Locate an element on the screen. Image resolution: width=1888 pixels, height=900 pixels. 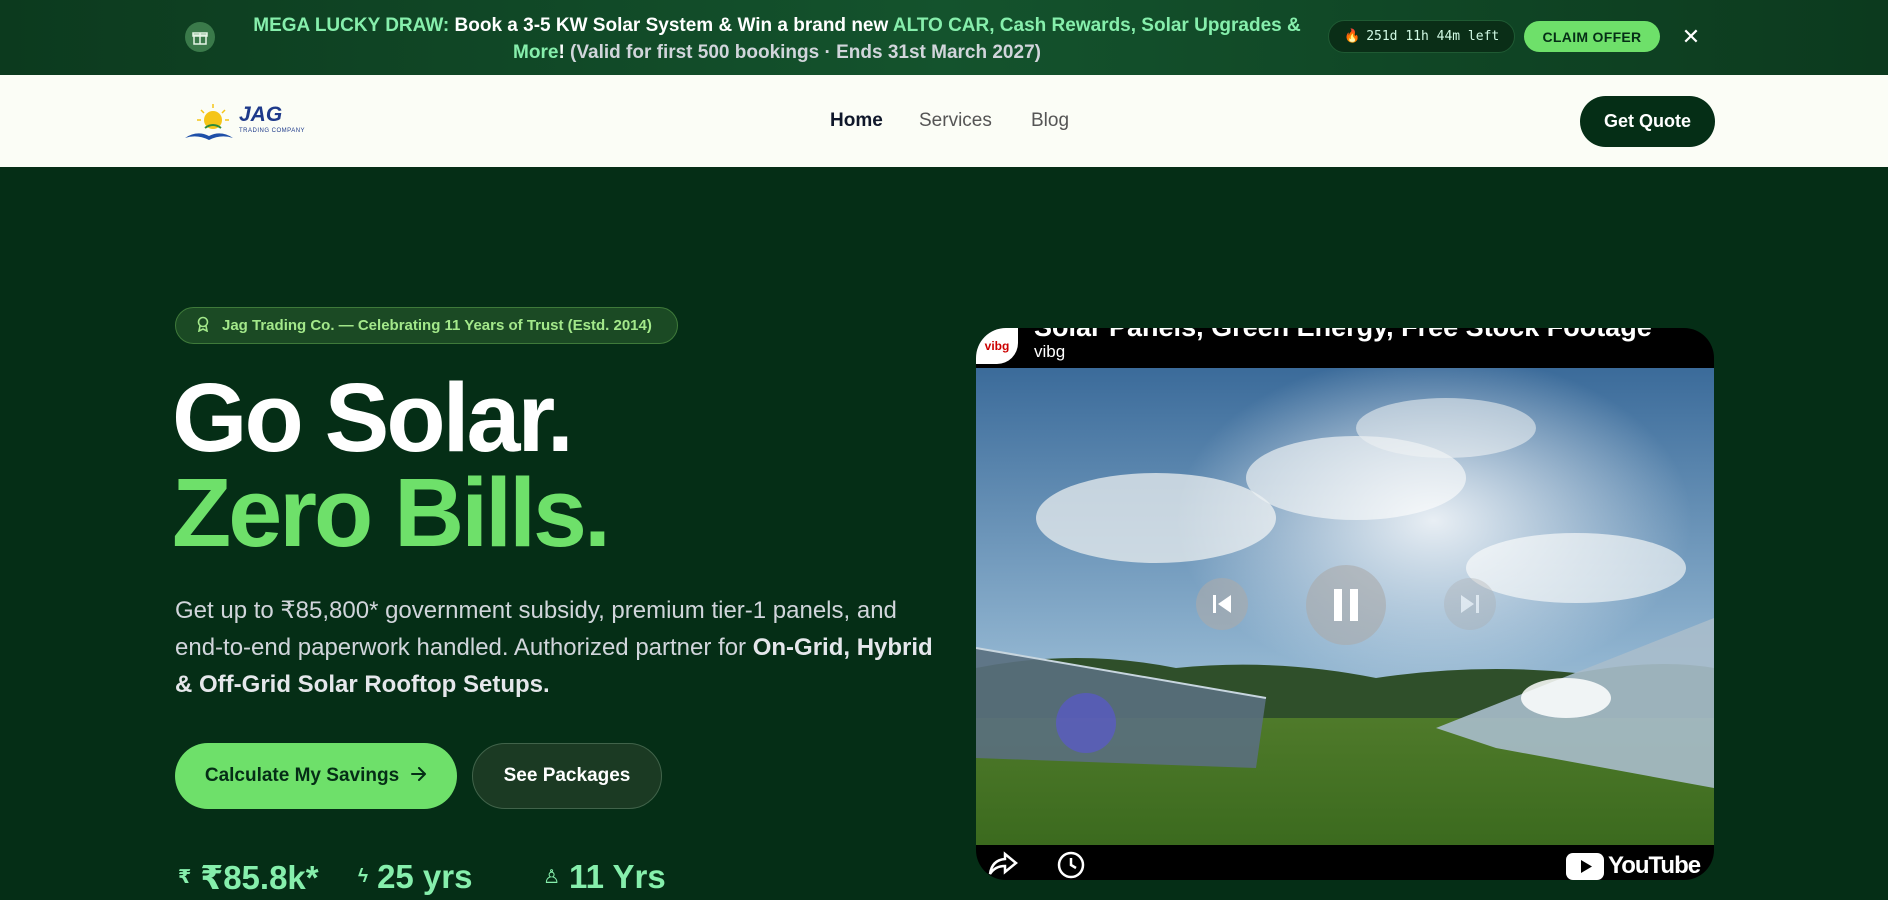
video-controls: YouTube is located at coordinates (1345, 862).